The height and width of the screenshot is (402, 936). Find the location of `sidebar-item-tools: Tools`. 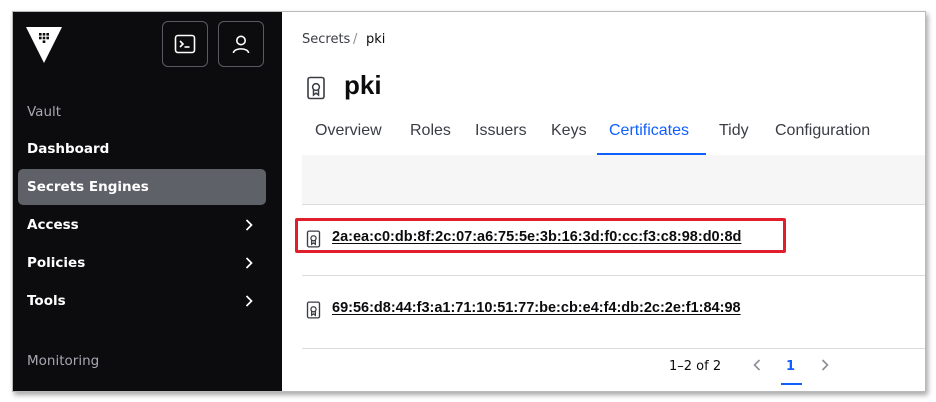

sidebar-item-tools: Tools is located at coordinates (142, 301).